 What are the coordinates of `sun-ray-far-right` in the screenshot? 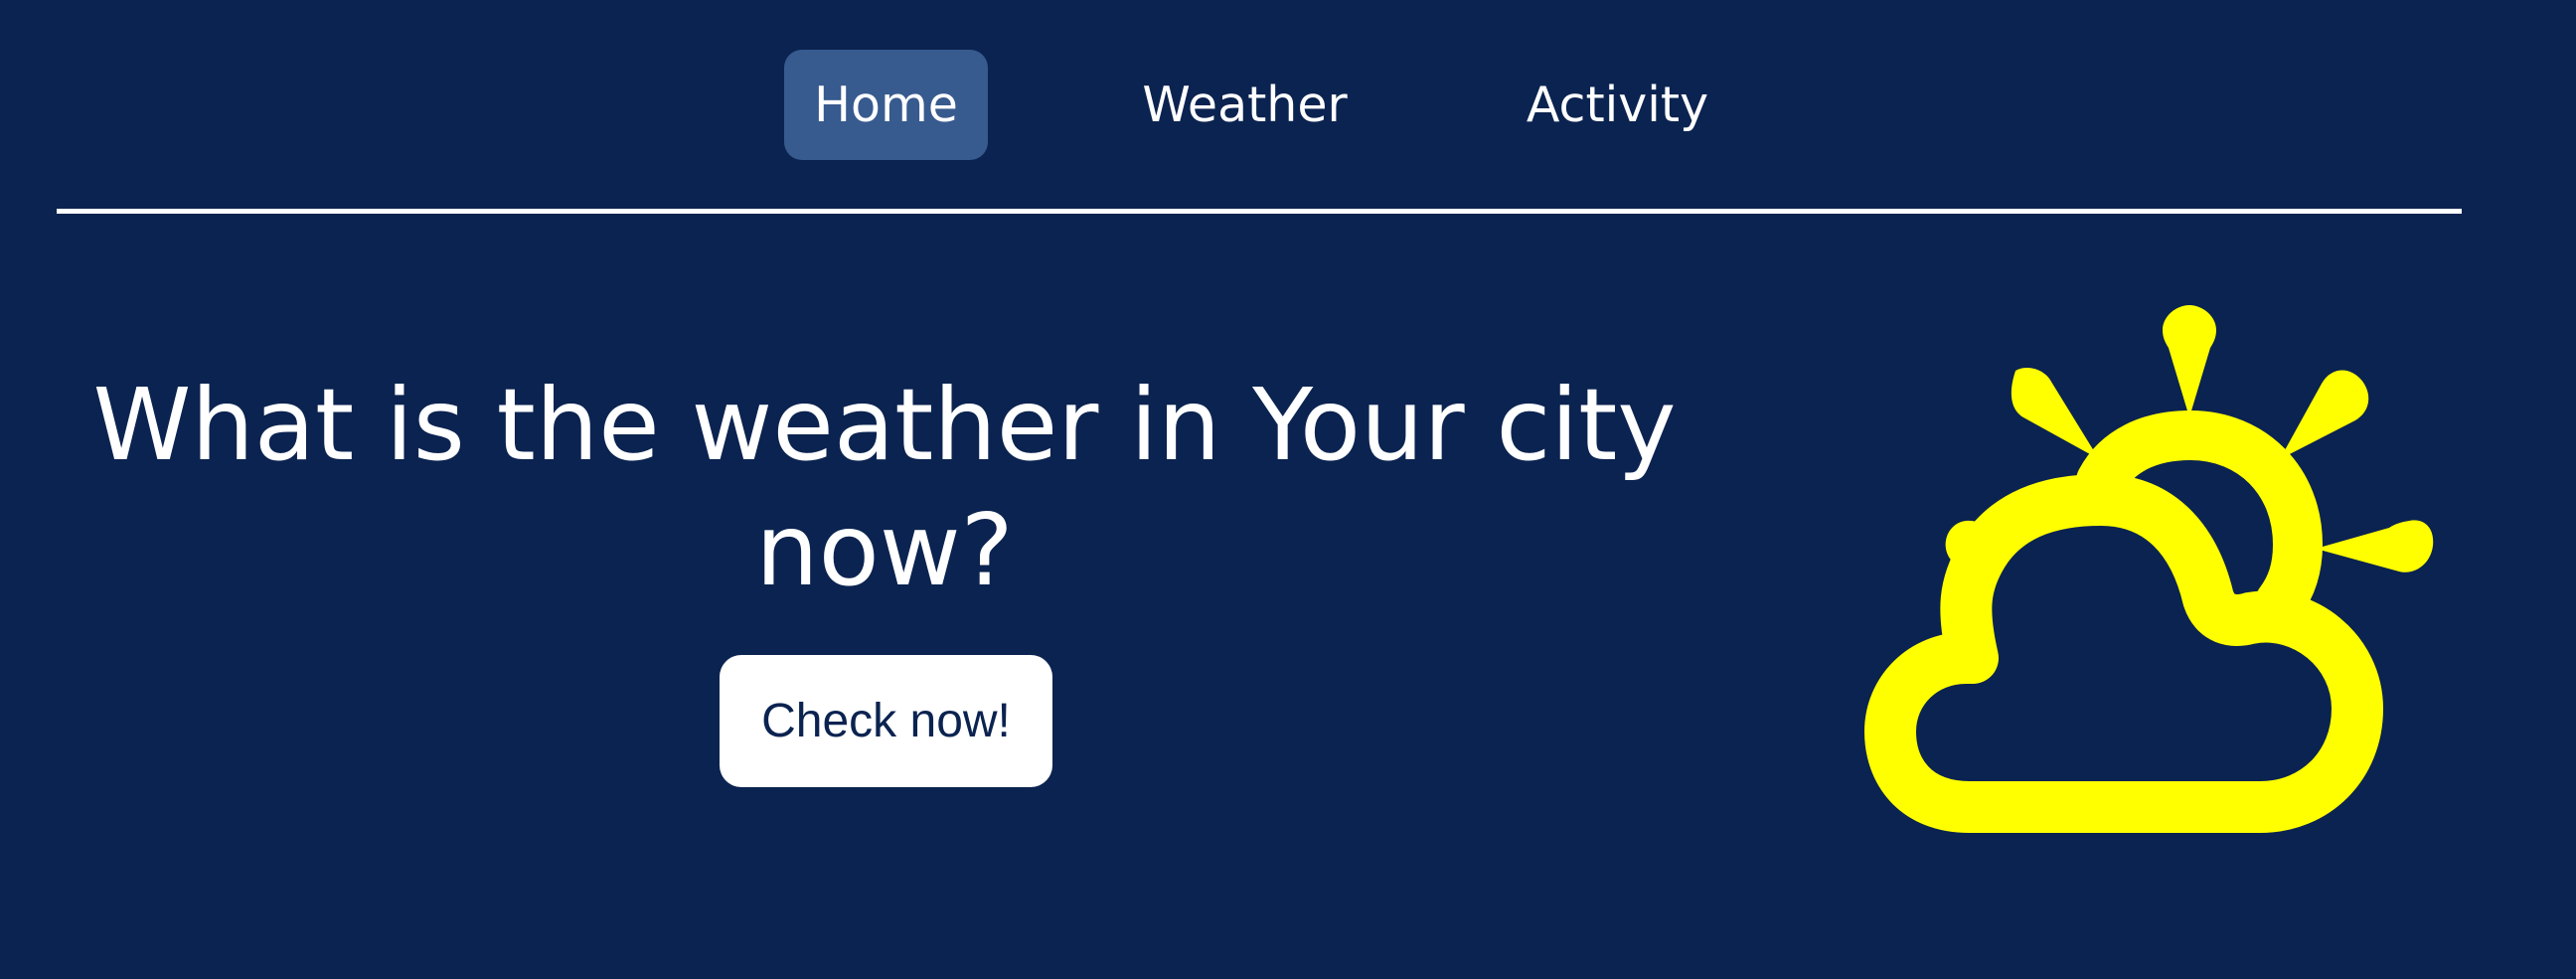 It's located at (2375, 546).